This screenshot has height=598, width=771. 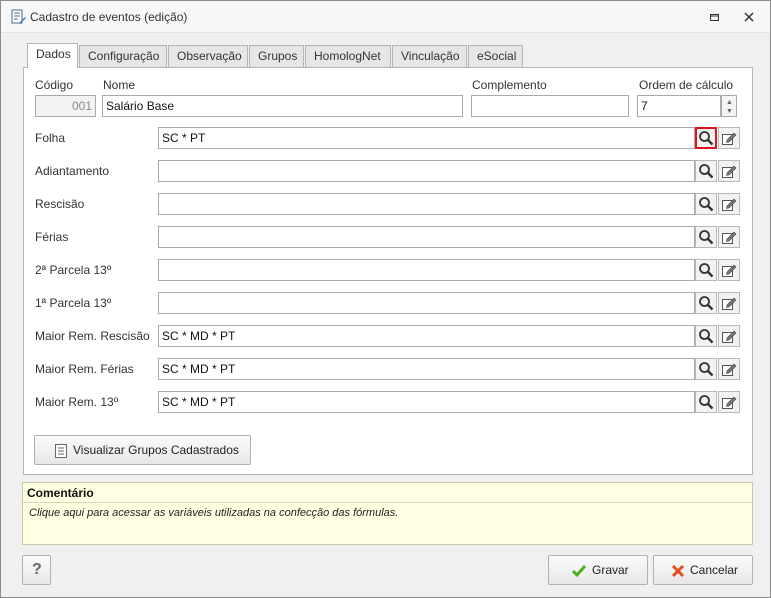 I want to click on visualizar-grupos-label: Visualizar Grupos Cadastrados, so click(x=156, y=450).